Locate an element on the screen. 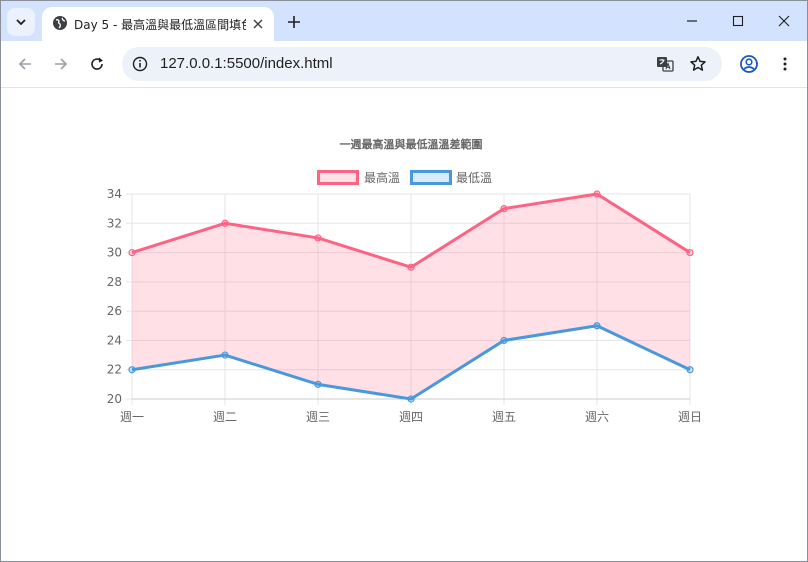 The width and height of the screenshot is (808, 562). menu-button is located at coordinates (785, 64).